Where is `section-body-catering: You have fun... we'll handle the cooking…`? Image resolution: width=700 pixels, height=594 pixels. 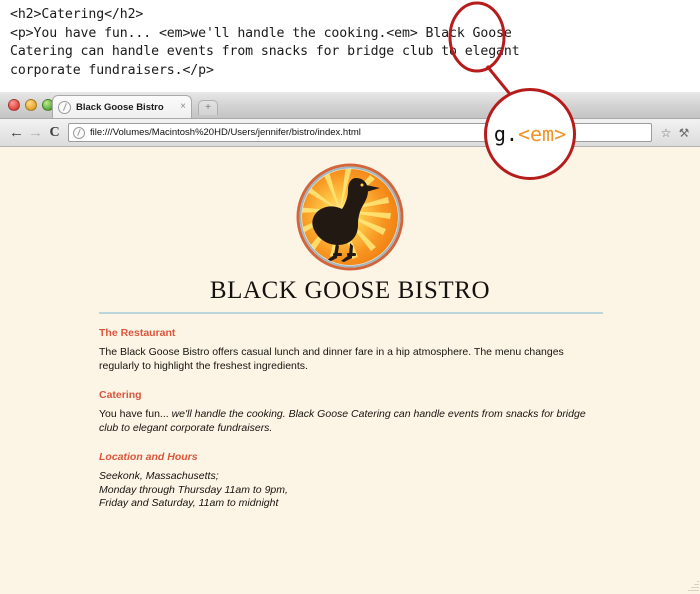 section-body-catering: You have fun... we'll handle the cooking… is located at coordinates (349, 421).